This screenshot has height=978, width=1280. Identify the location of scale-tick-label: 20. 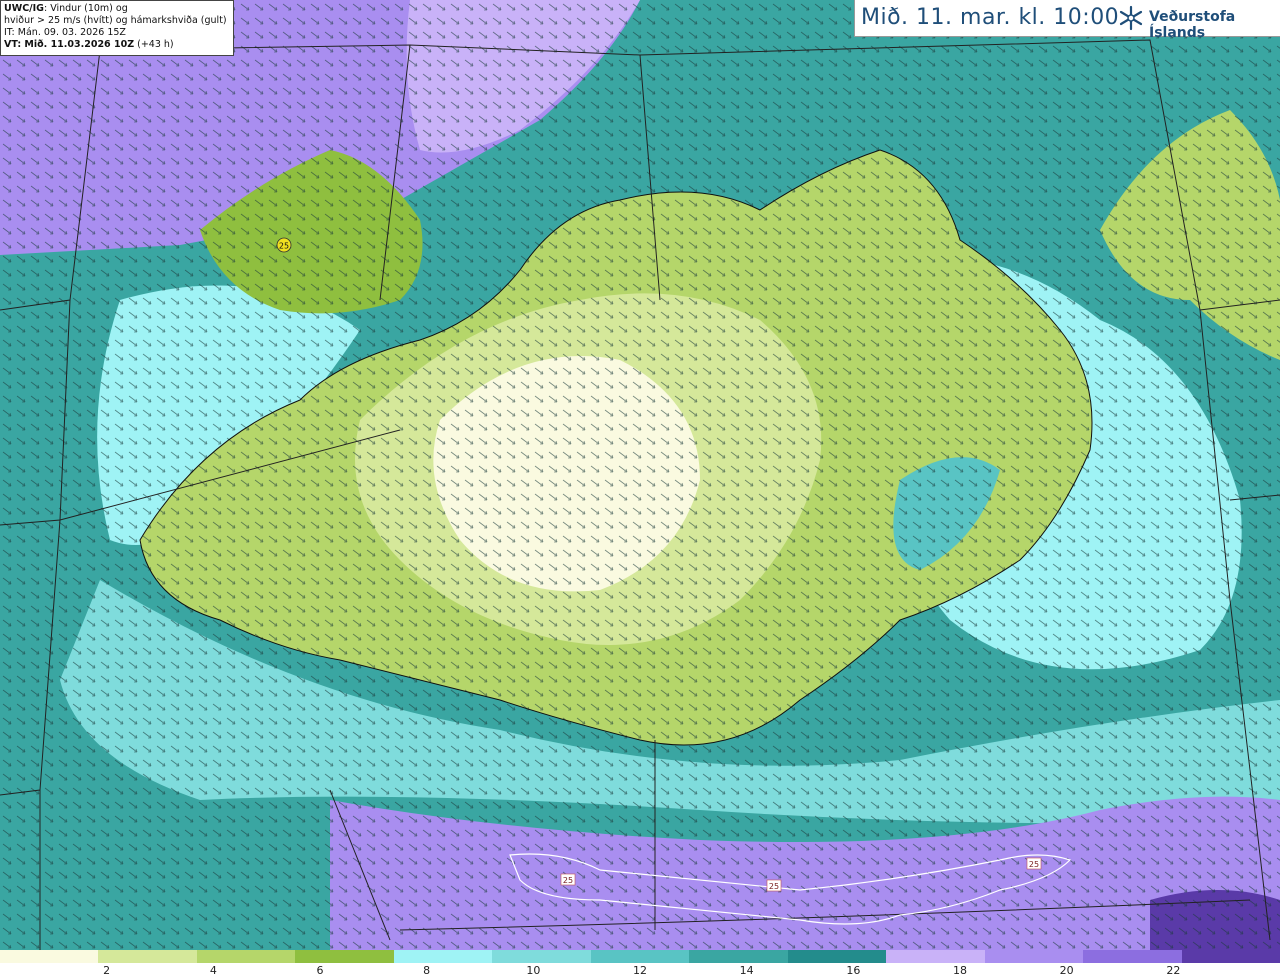
(1066, 970).